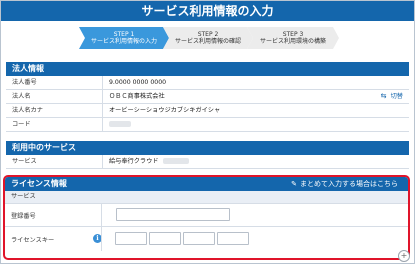  I want to click on registration-value, so click(254, 215).